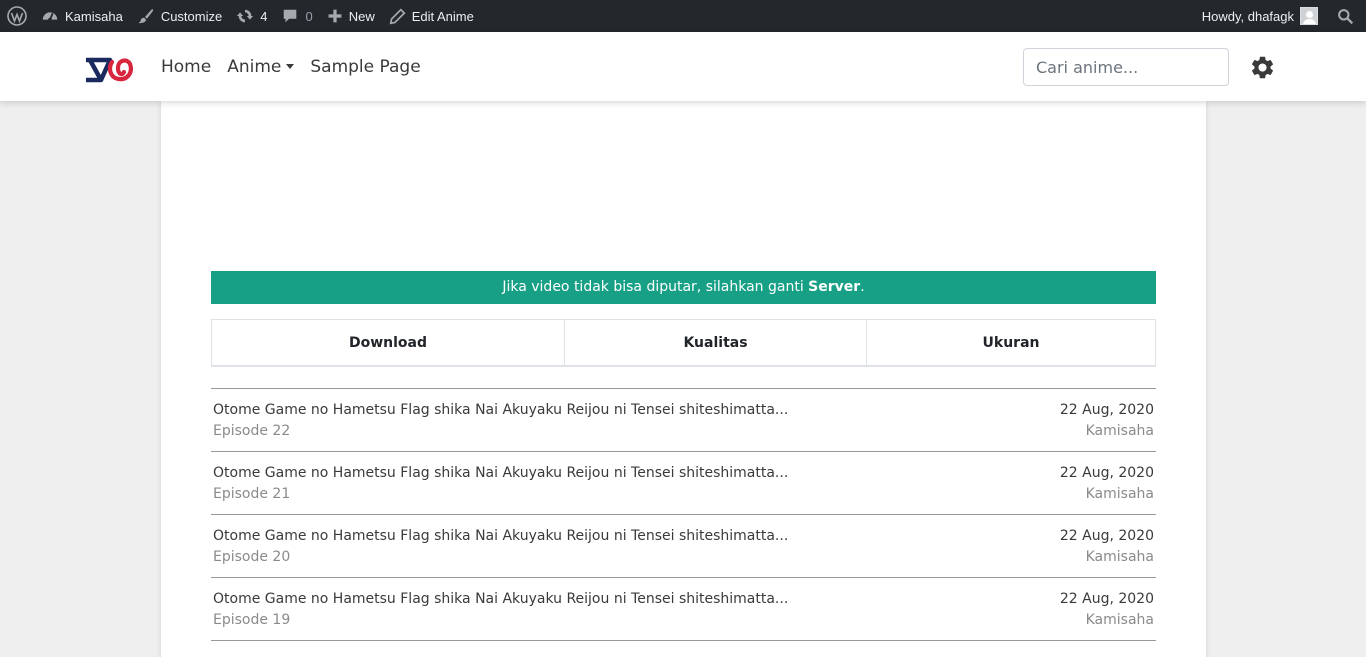  I want to click on comments-link: 0, so click(296, 16).